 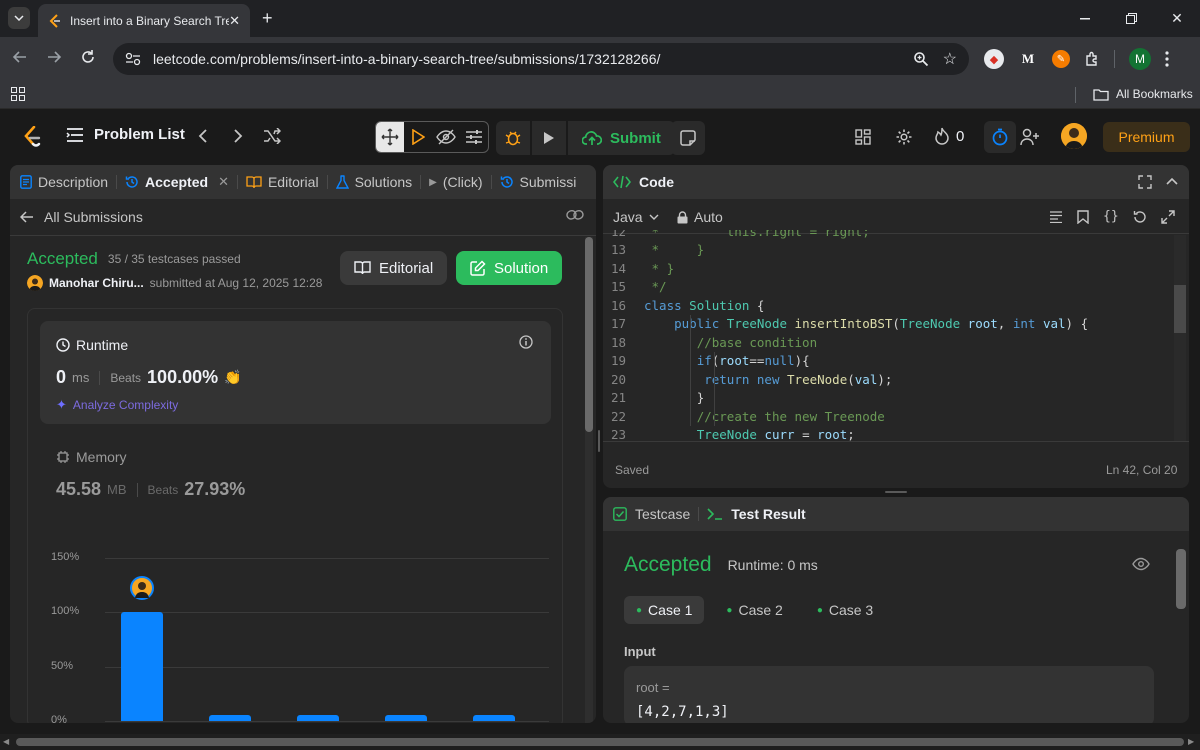 I want to click on close-window-button: ✕, so click(x=1177, y=18).